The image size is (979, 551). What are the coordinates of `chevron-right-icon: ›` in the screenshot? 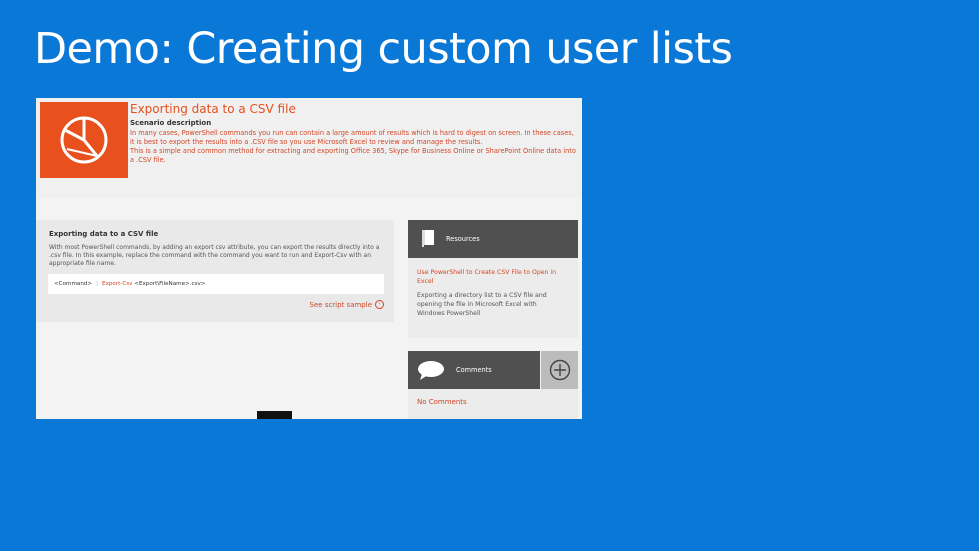 It's located at (379, 304).